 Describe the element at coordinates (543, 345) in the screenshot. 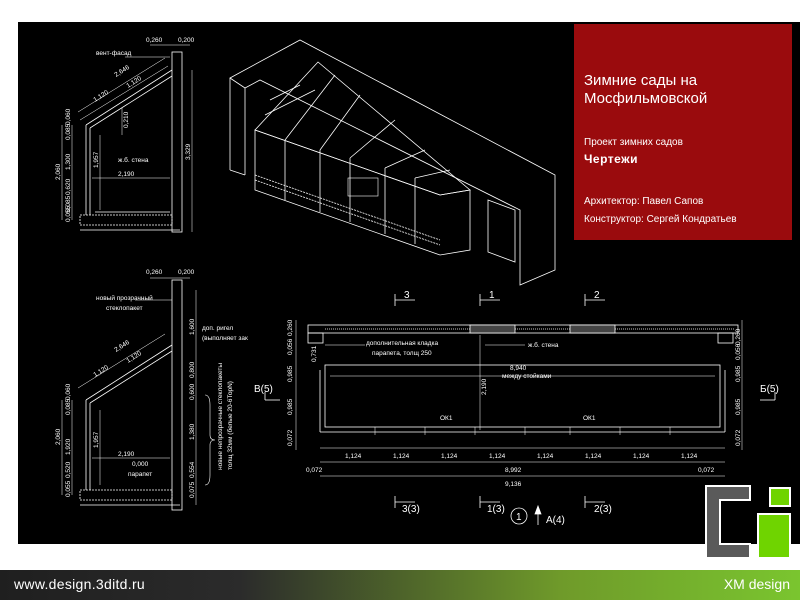

I see `label-plan-wall: ж.б. стена` at that location.